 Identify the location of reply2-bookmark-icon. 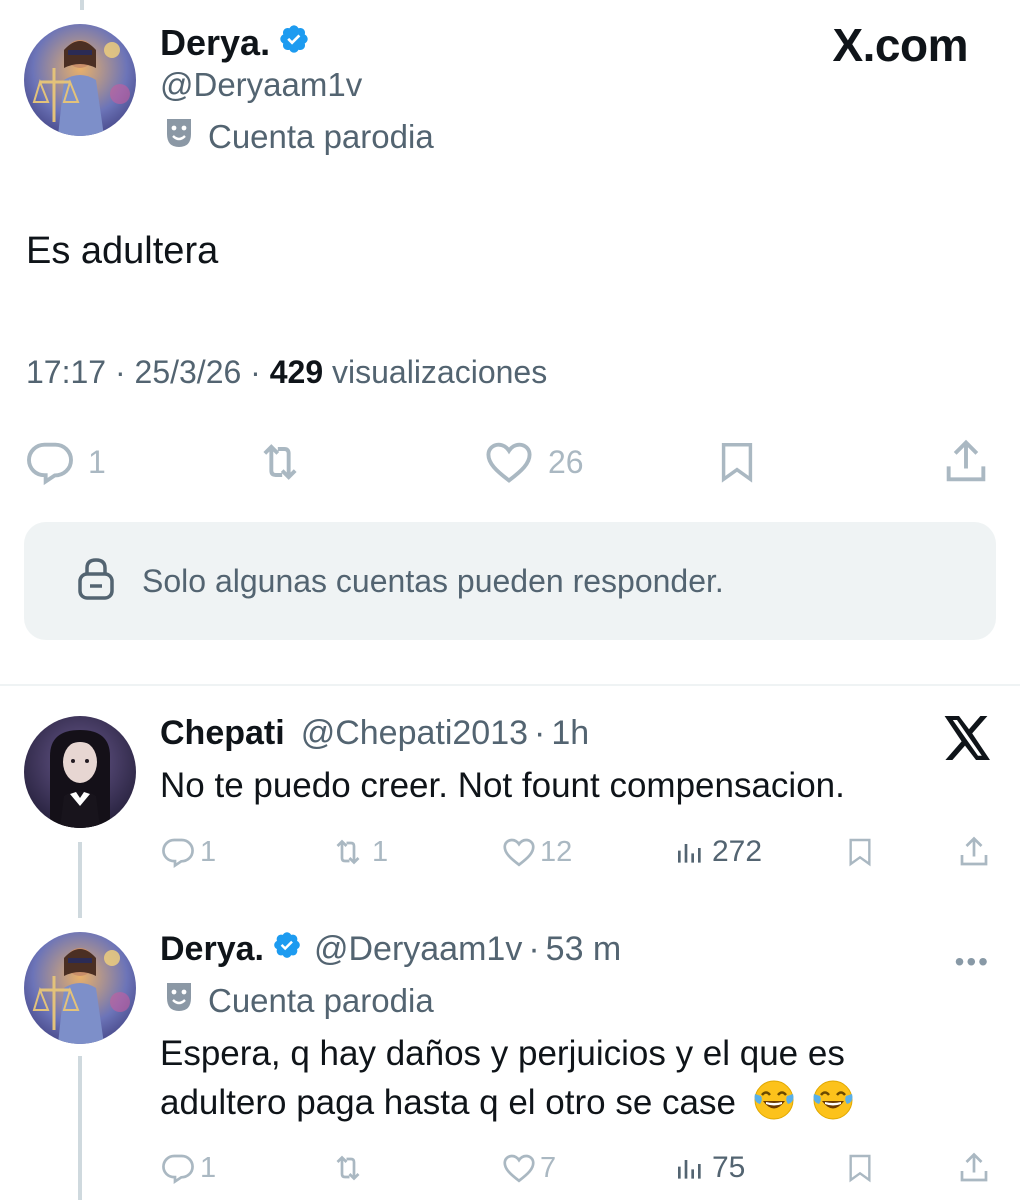
(860, 1168).